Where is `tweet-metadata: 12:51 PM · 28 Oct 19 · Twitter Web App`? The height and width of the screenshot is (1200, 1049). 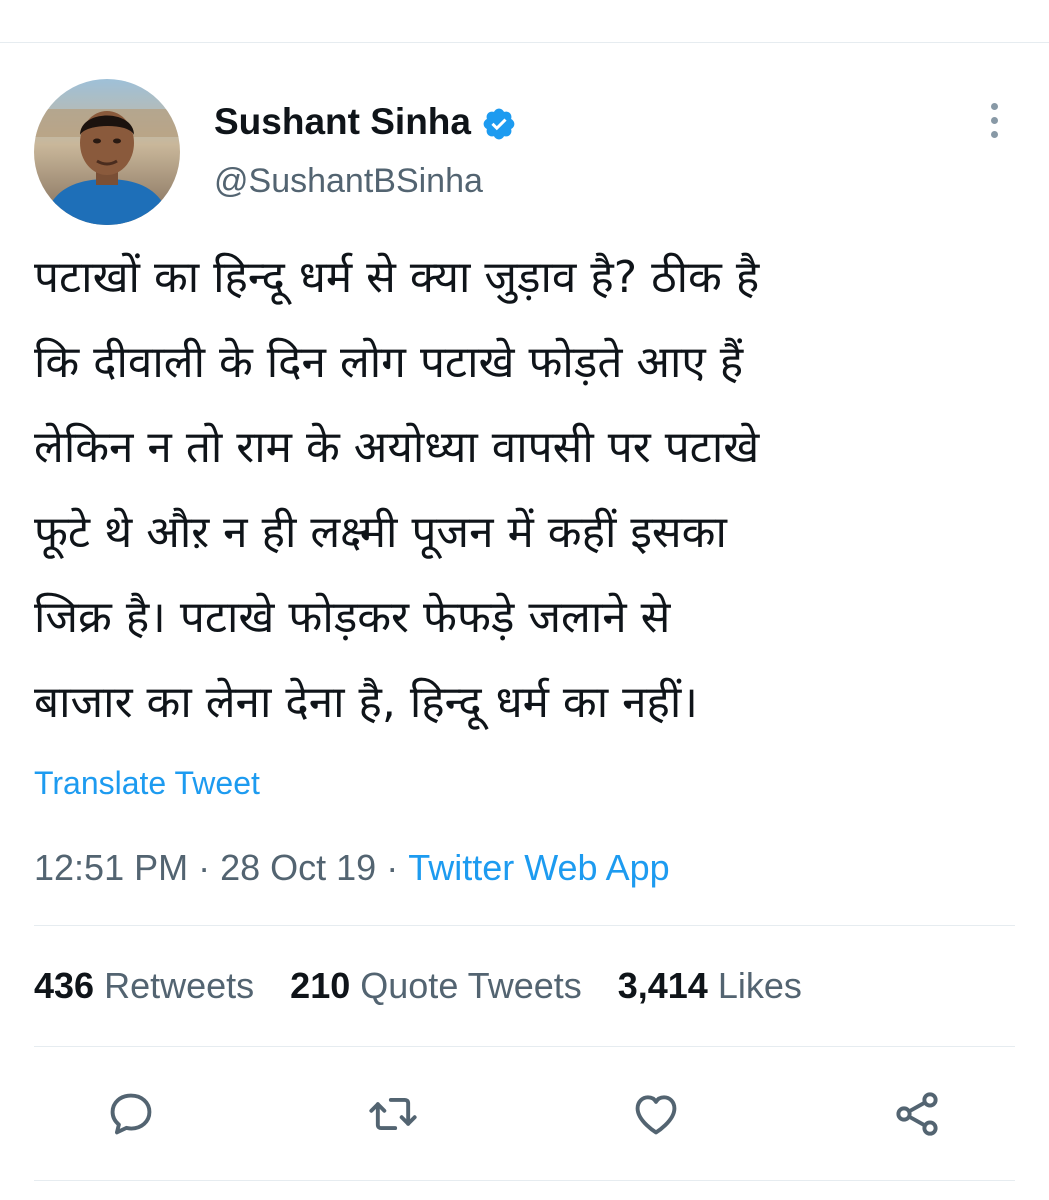
tweet-metadata: 12:51 PM · 28 Oct 19 · Twitter Web App is located at coordinates (352, 868).